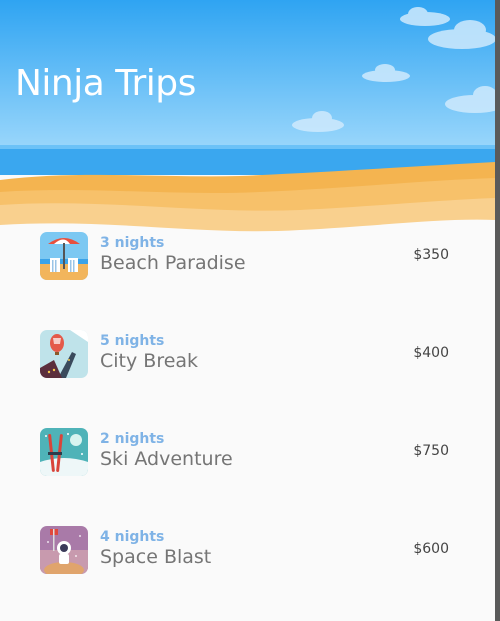  I want to click on app-title: Ninja Trips, so click(105, 83).